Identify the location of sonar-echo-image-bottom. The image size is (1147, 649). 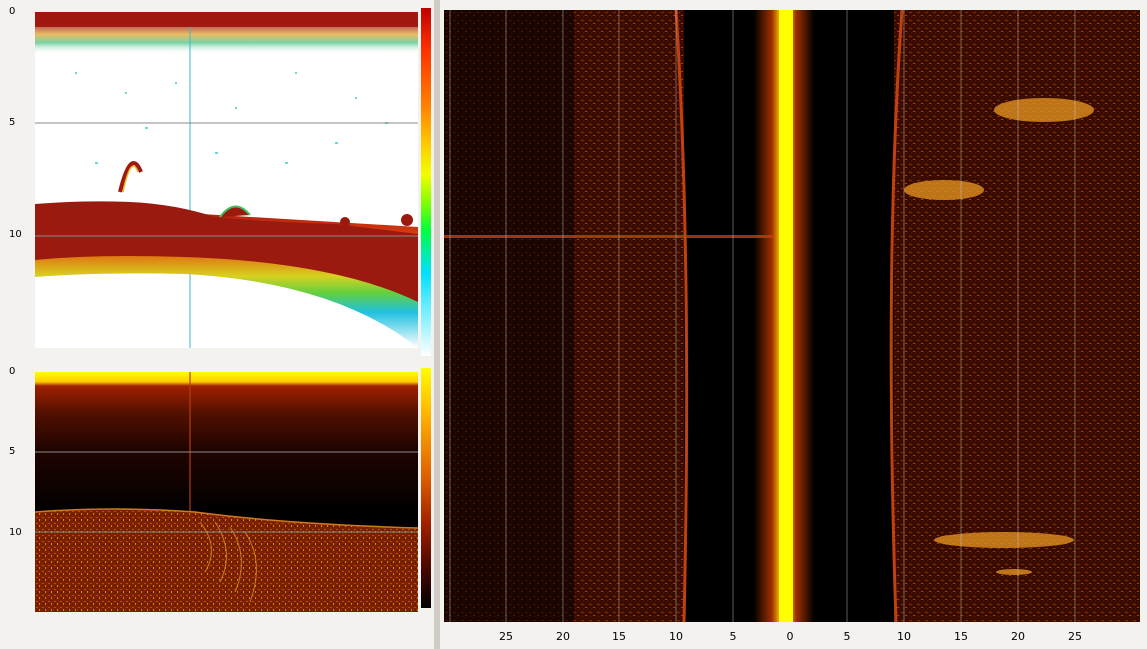
(226, 492).